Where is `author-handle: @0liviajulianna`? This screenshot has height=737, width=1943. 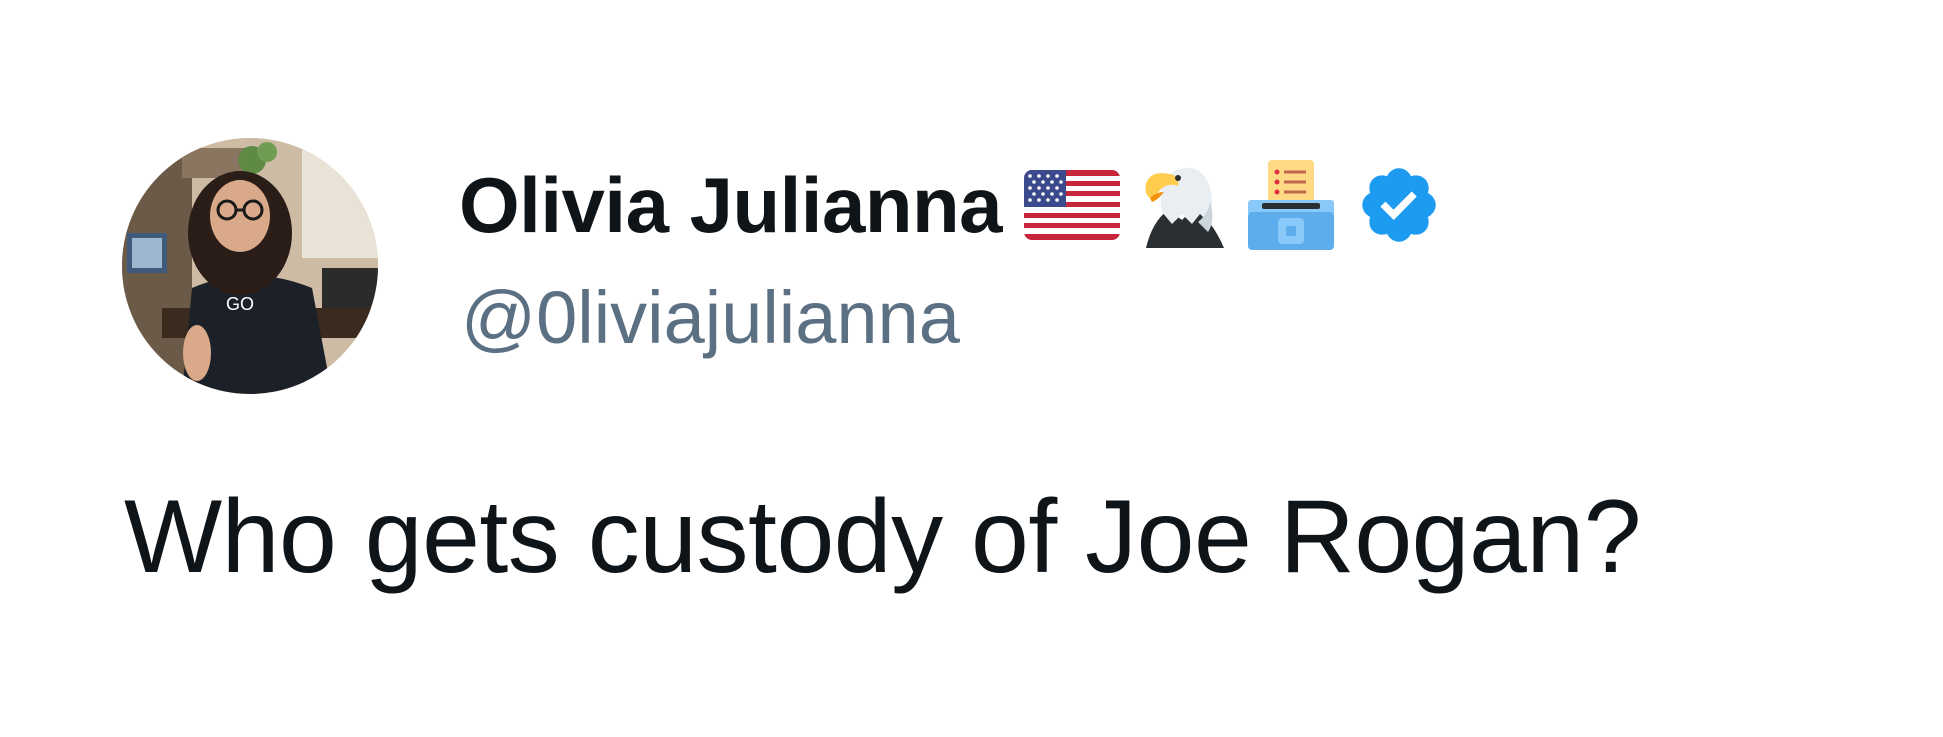
author-handle: @0liviajulianna is located at coordinates (710, 317).